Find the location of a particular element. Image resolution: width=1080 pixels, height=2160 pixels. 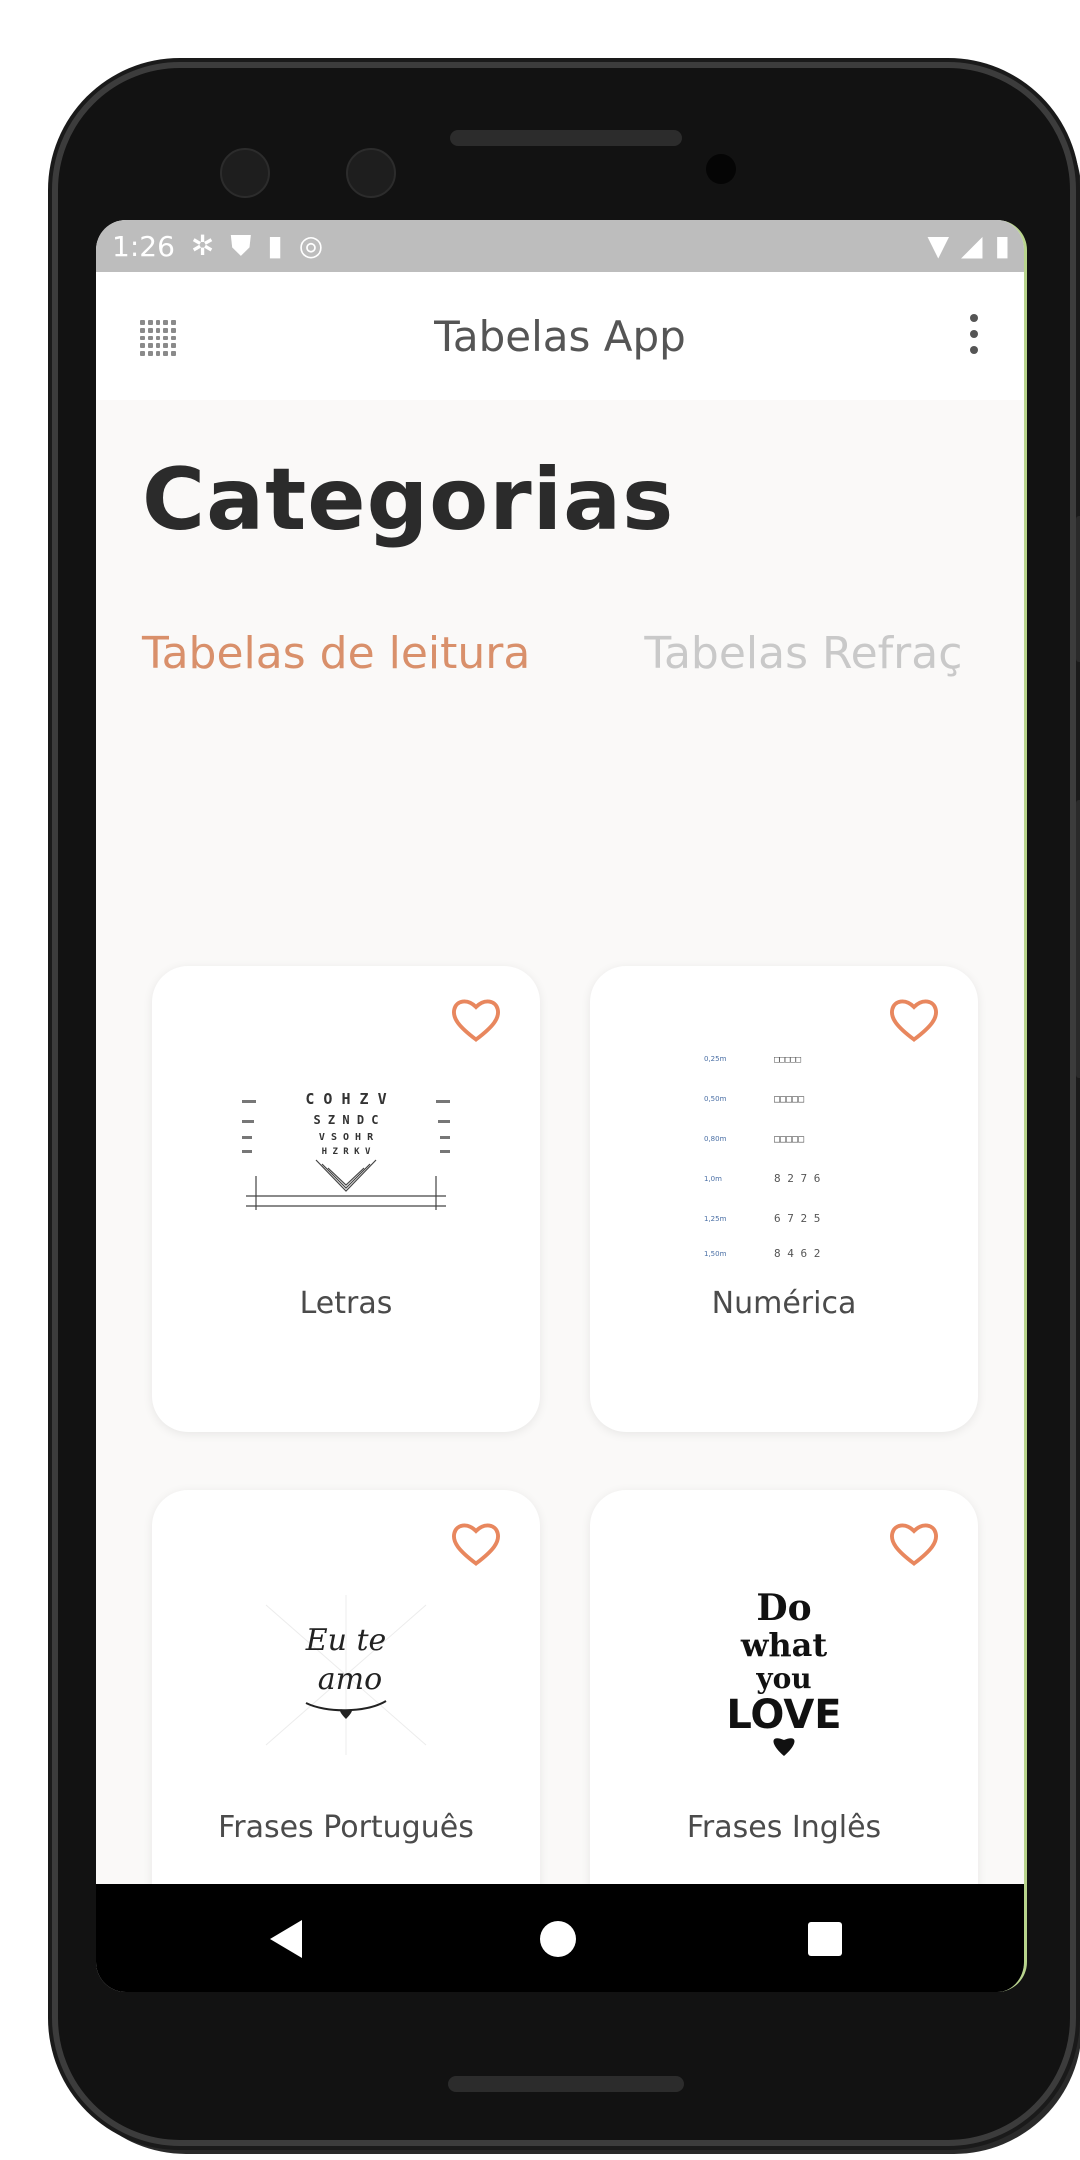

card-label: Letras is located at coordinates (346, 1303).